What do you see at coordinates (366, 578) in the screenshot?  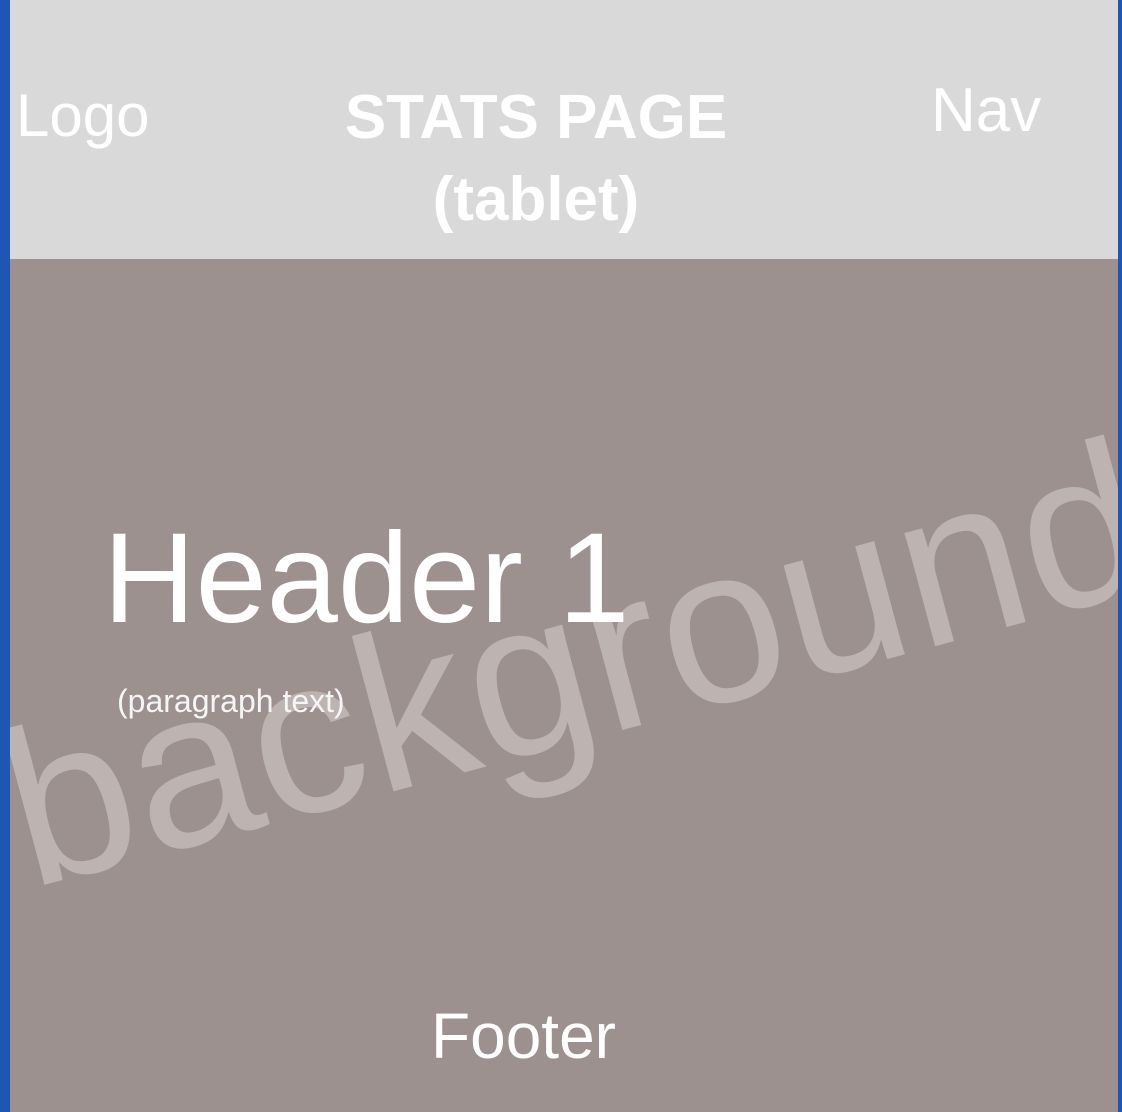 I see `header-1: Header 1` at bounding box center [366, 578].